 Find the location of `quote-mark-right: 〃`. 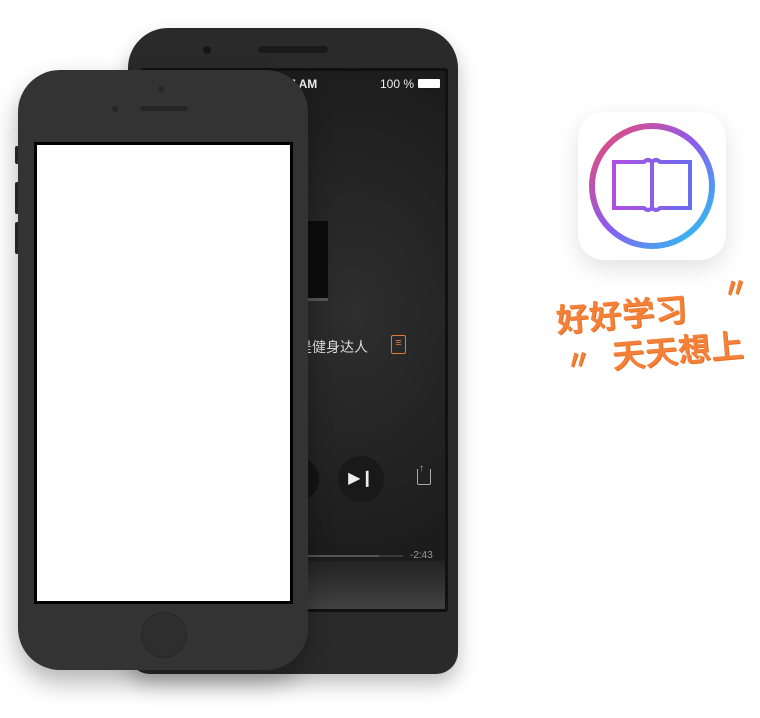

quote-mark-right: 〃 is located at coordinates (735, 288).